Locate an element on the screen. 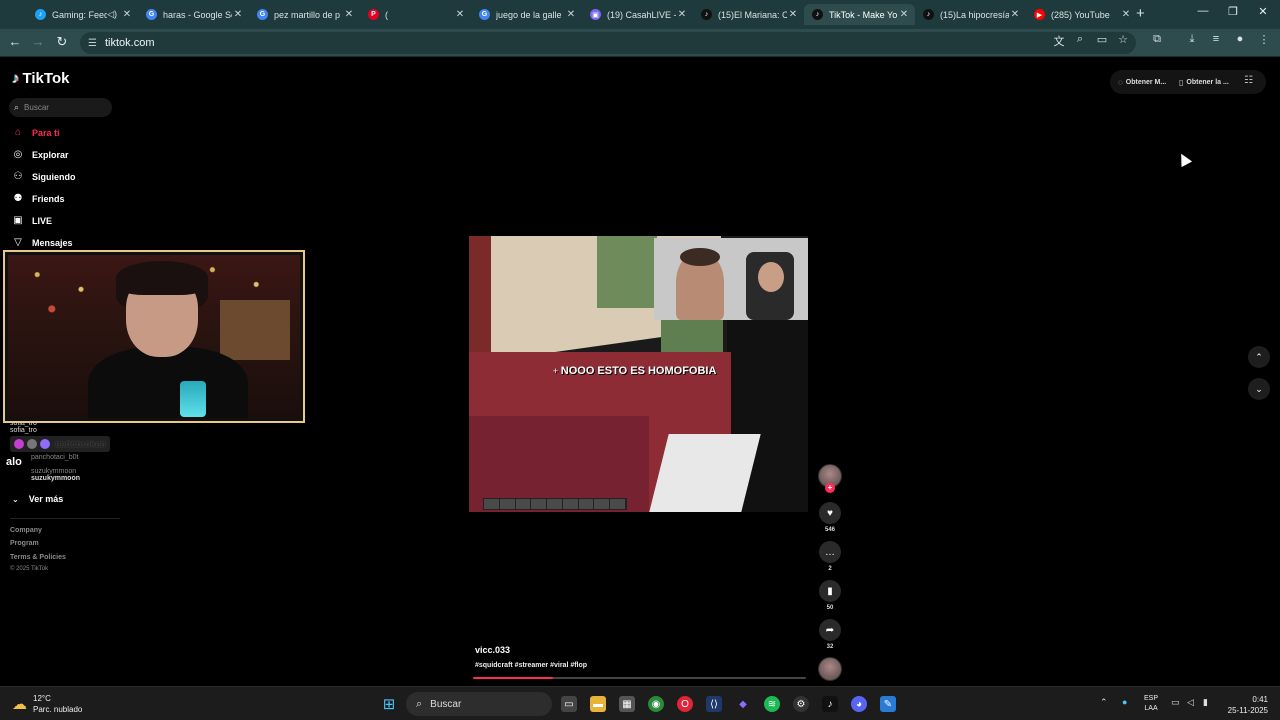  next-video-button: ⌄ is located at coordinates (1259, 389).